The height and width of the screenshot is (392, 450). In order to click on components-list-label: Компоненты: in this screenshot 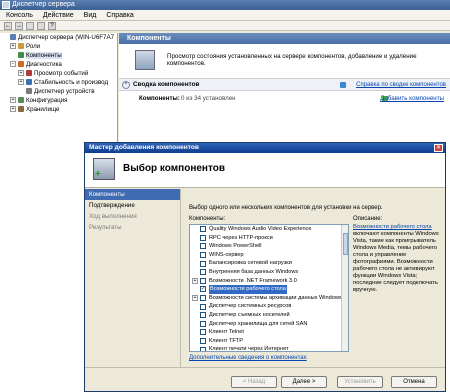, I will do `click(207, 219)`.